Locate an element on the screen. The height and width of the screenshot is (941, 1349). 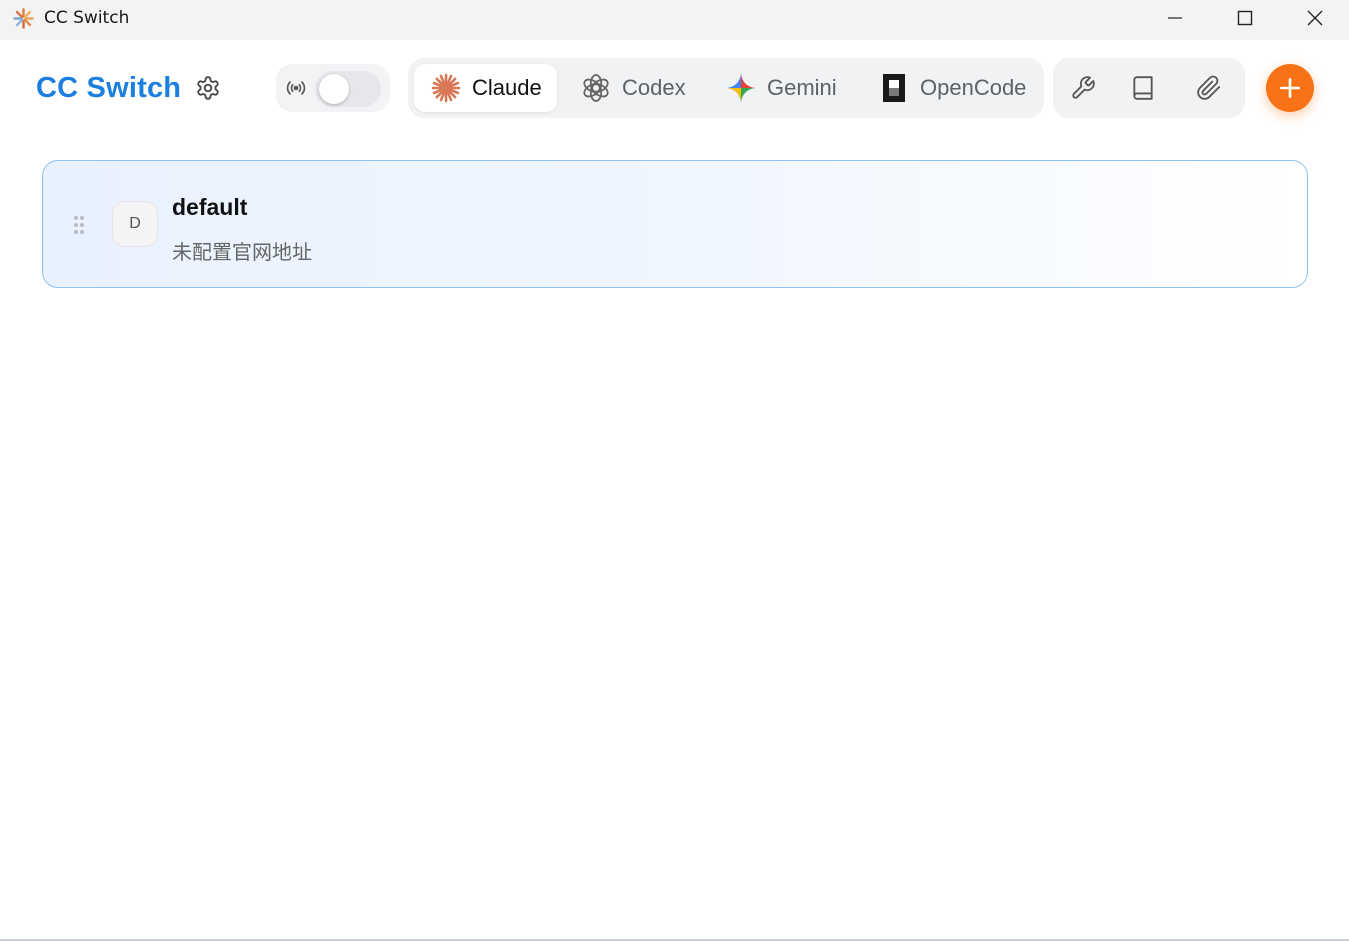
close-button is located at coordinates (1315, 18).